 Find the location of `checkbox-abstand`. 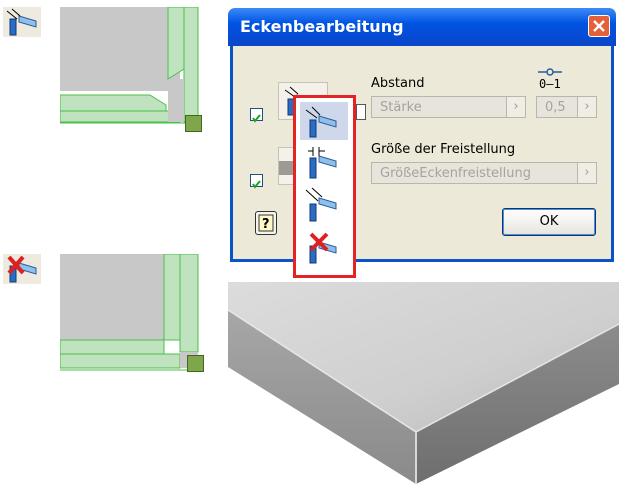

checkbox-abstand is located at coordinates (256, 115).